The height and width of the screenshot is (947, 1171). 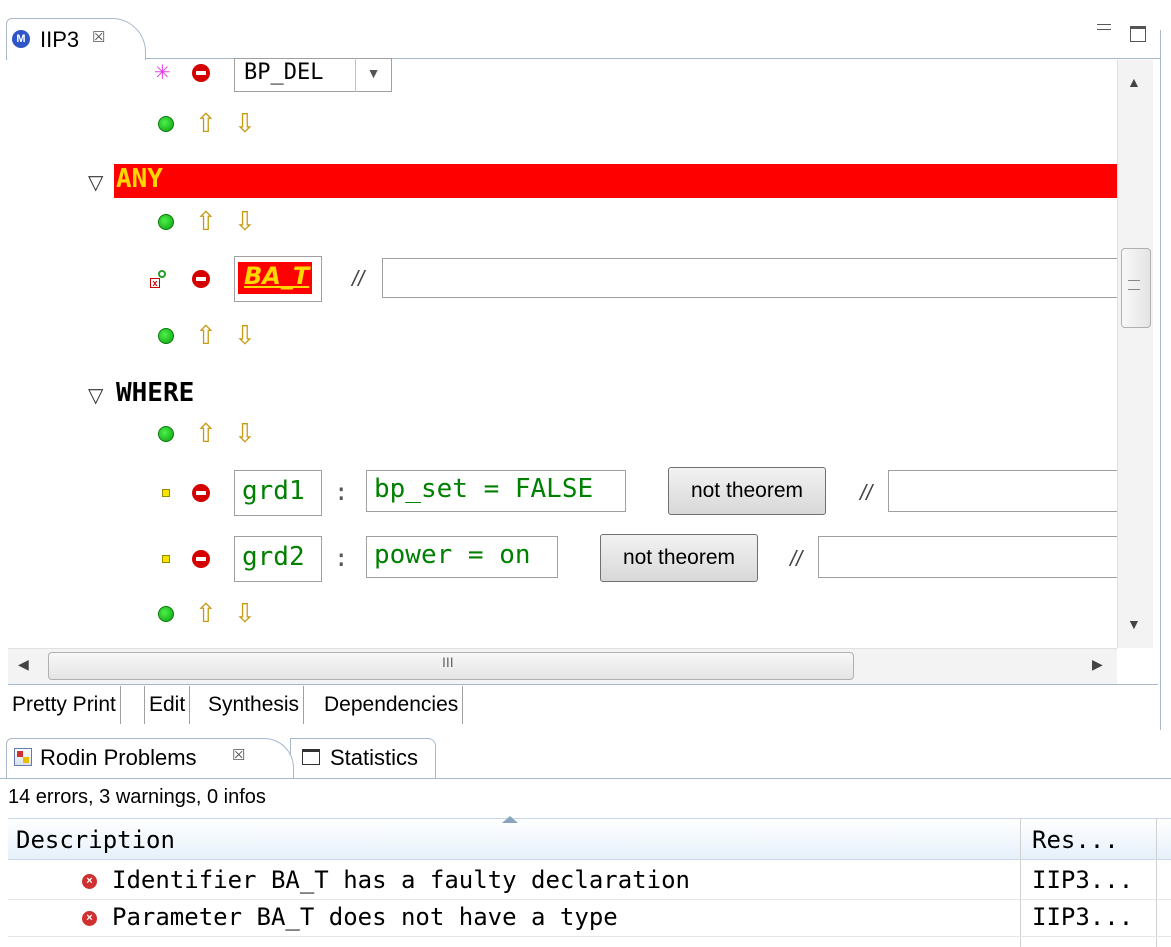 I want to click on editor-tab-bar, so click(x=585, y=30).